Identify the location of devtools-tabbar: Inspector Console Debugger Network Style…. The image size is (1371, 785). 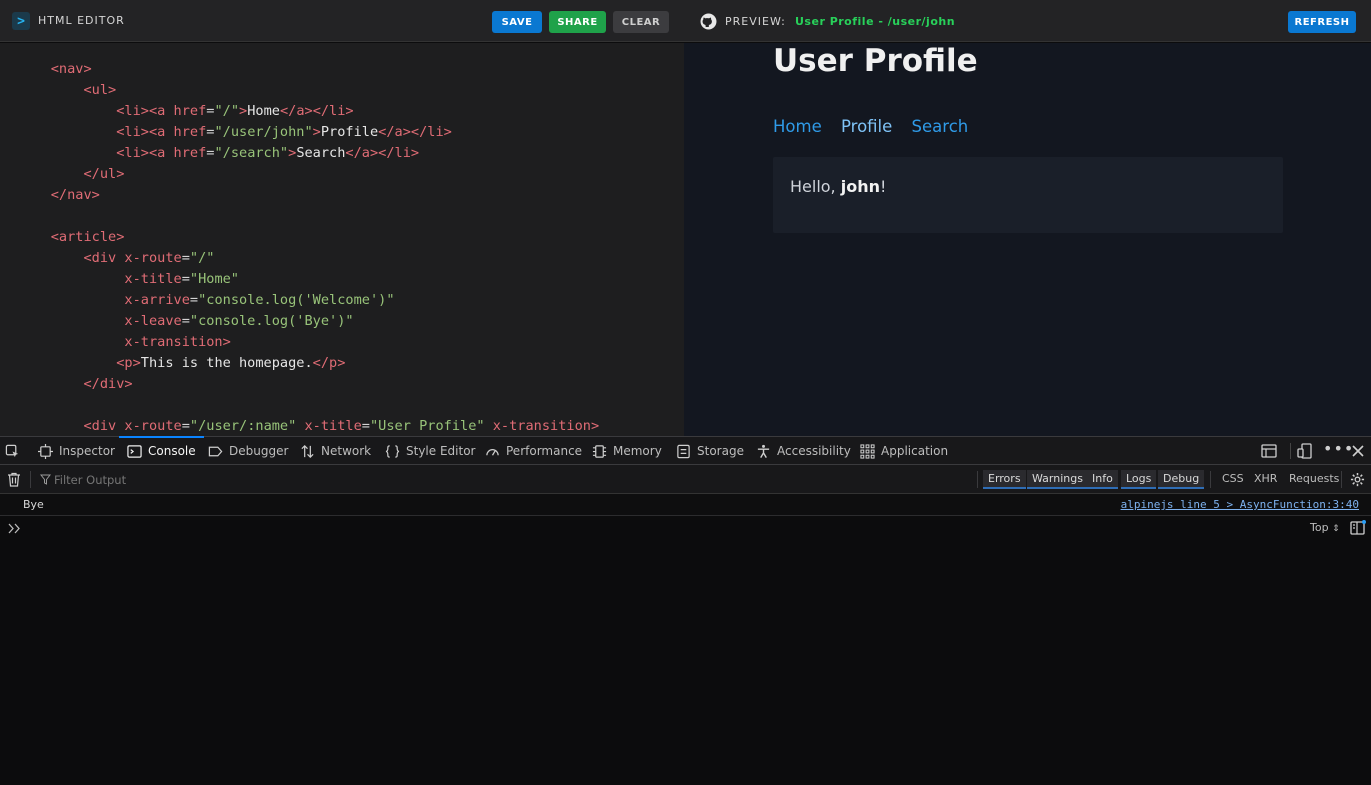
(685, 450).